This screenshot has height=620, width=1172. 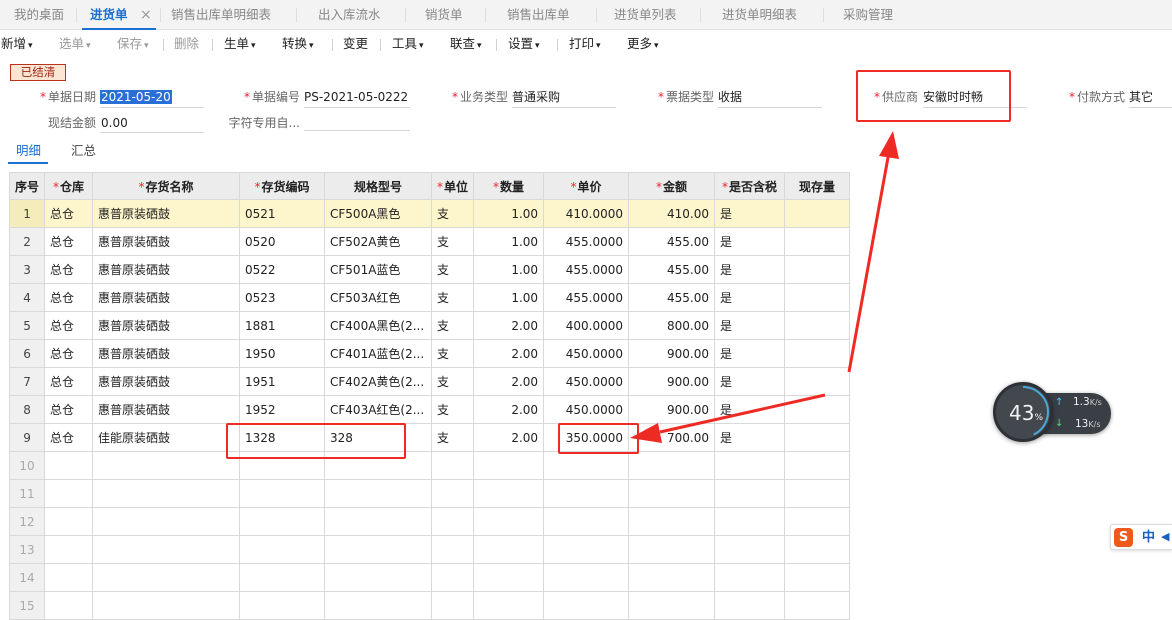 What do you see at coordinates (282, 186) in the screenshot?
I see `column-header-item-code: *存货编码` at bounding box center [282, 186].